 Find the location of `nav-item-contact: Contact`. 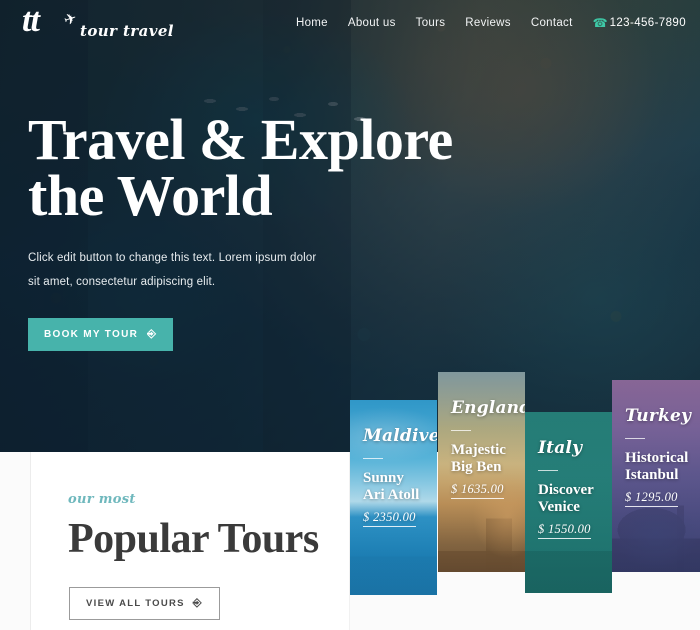

nav-item-contact: Contact is located at coordinates (552, 23).